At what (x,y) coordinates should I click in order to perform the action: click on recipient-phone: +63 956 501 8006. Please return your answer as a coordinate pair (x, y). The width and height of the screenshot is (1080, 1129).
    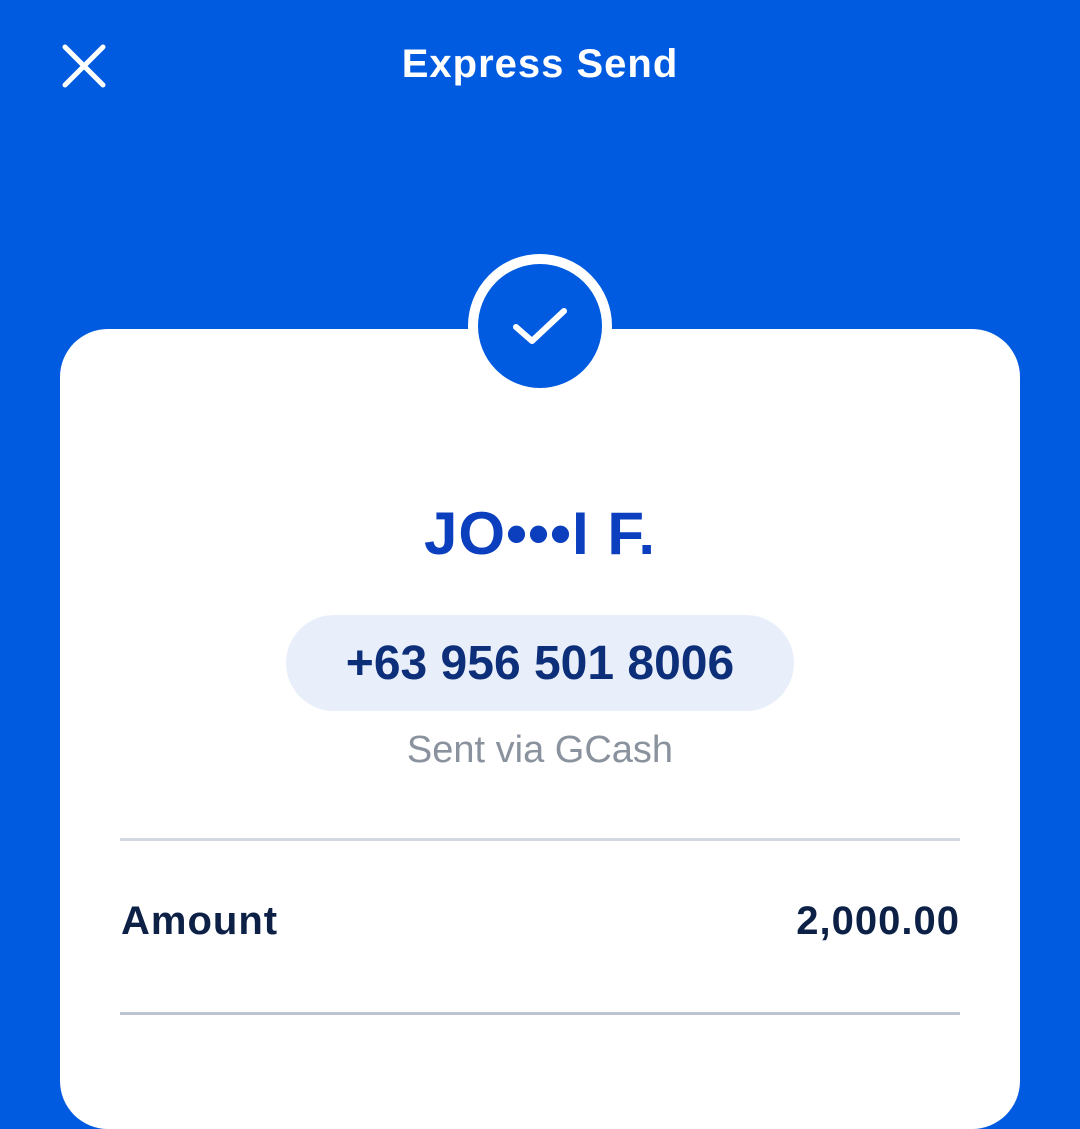
    Looking at the image, I should click on (540, 663).